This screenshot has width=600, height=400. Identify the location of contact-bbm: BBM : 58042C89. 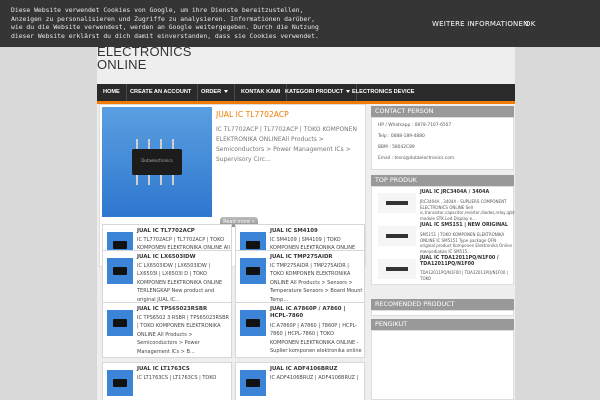
(396, 147).